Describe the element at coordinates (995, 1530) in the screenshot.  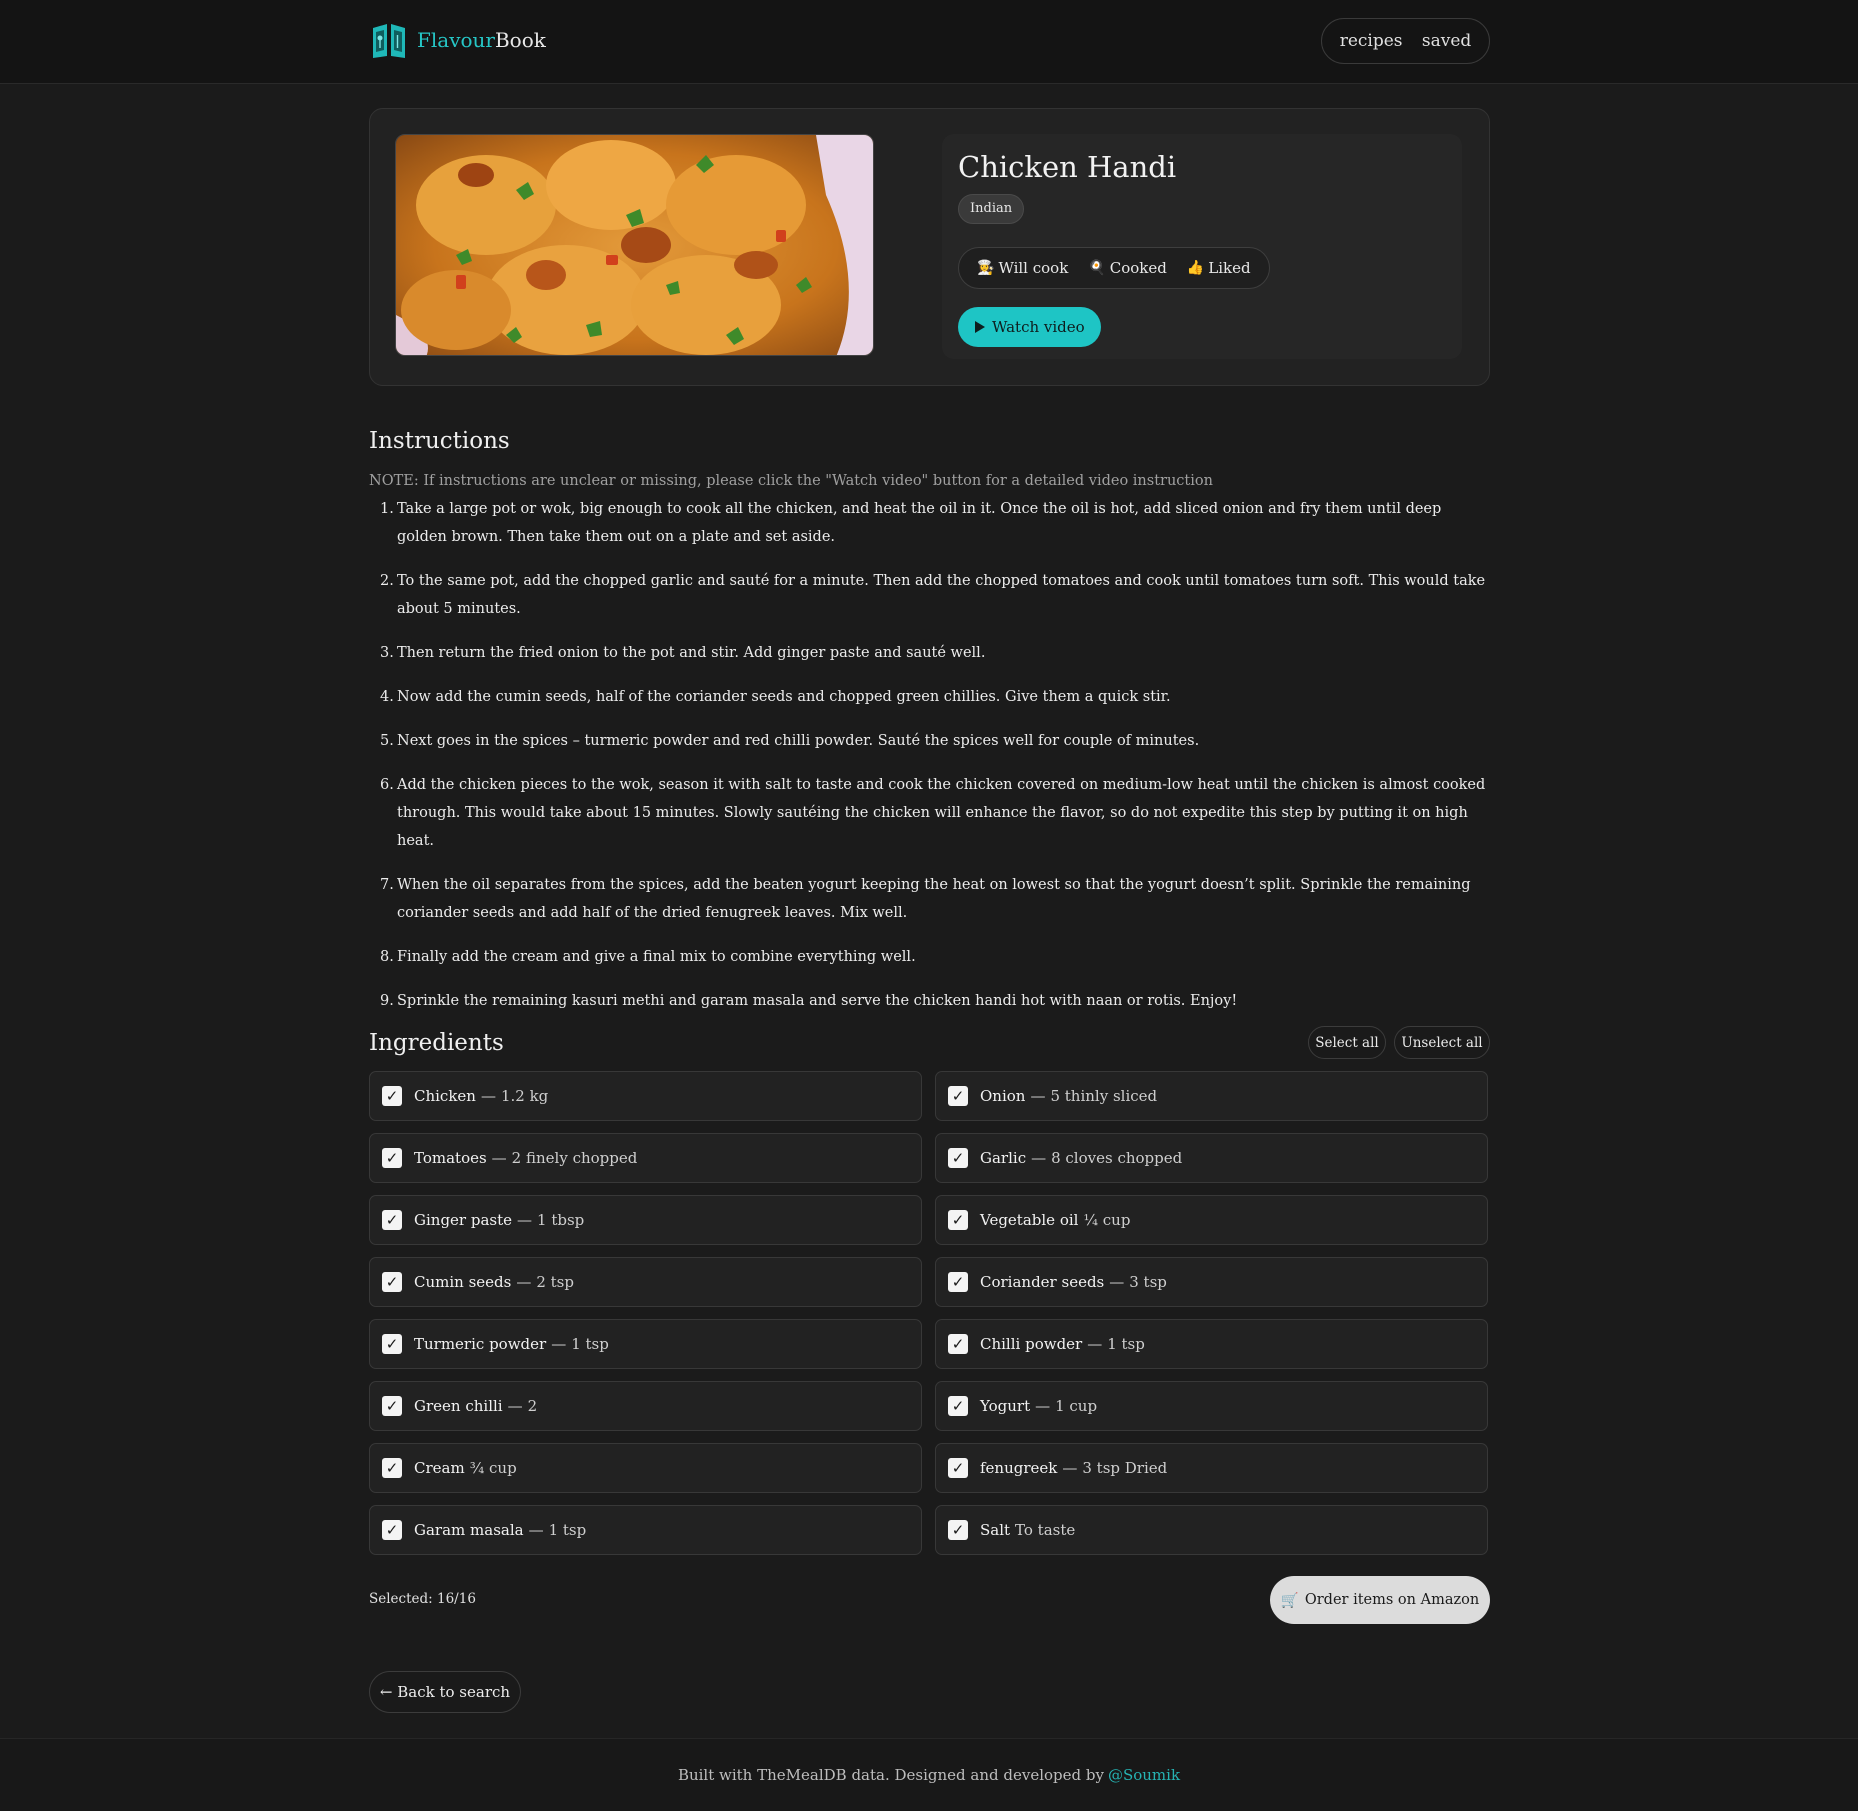
I see `ingredient-name: Salt` at that location.